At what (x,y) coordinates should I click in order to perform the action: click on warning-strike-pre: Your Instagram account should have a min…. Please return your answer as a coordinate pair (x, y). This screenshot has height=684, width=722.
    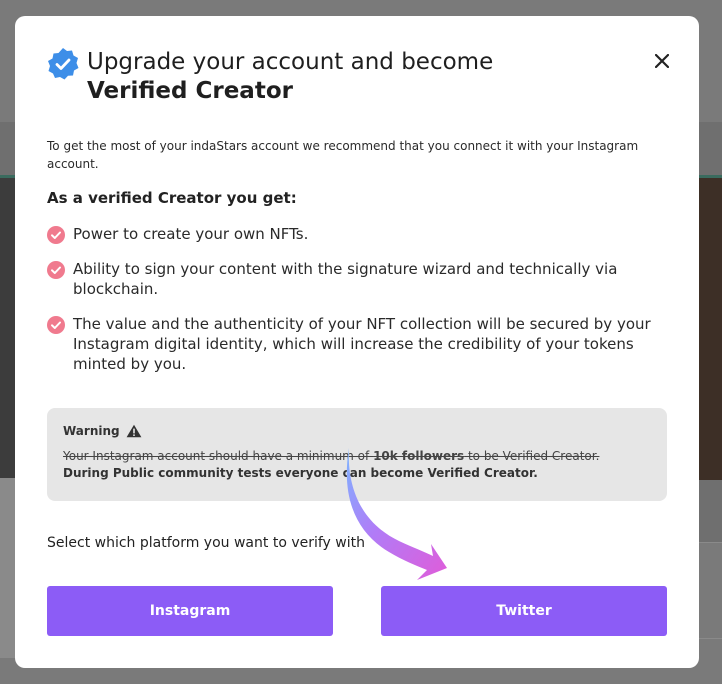
    Looking at the image, I should click on (218, 456).